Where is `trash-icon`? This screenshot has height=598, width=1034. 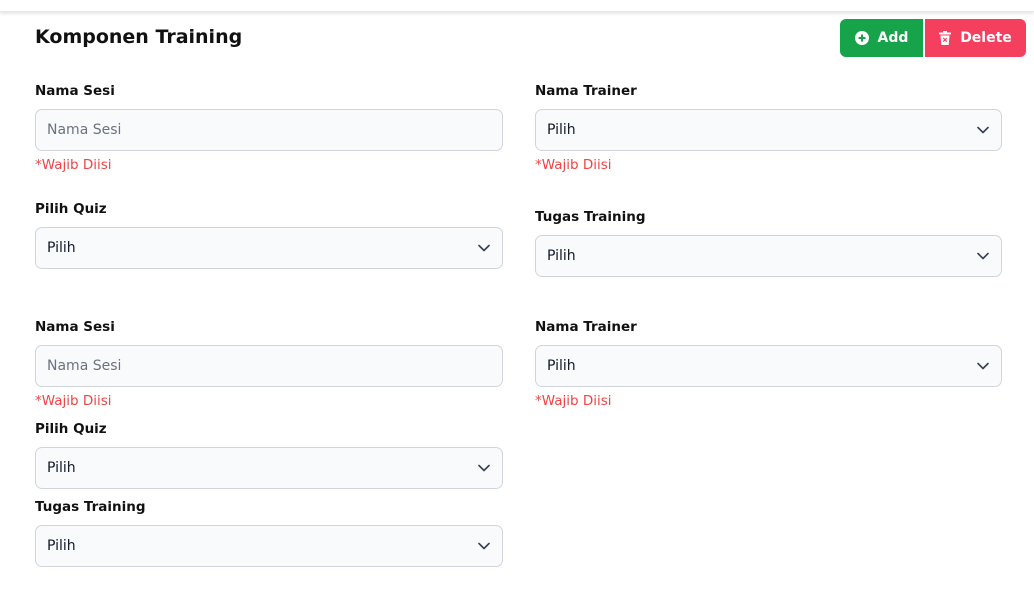
trash-icon is located at coordinates (945, 38).